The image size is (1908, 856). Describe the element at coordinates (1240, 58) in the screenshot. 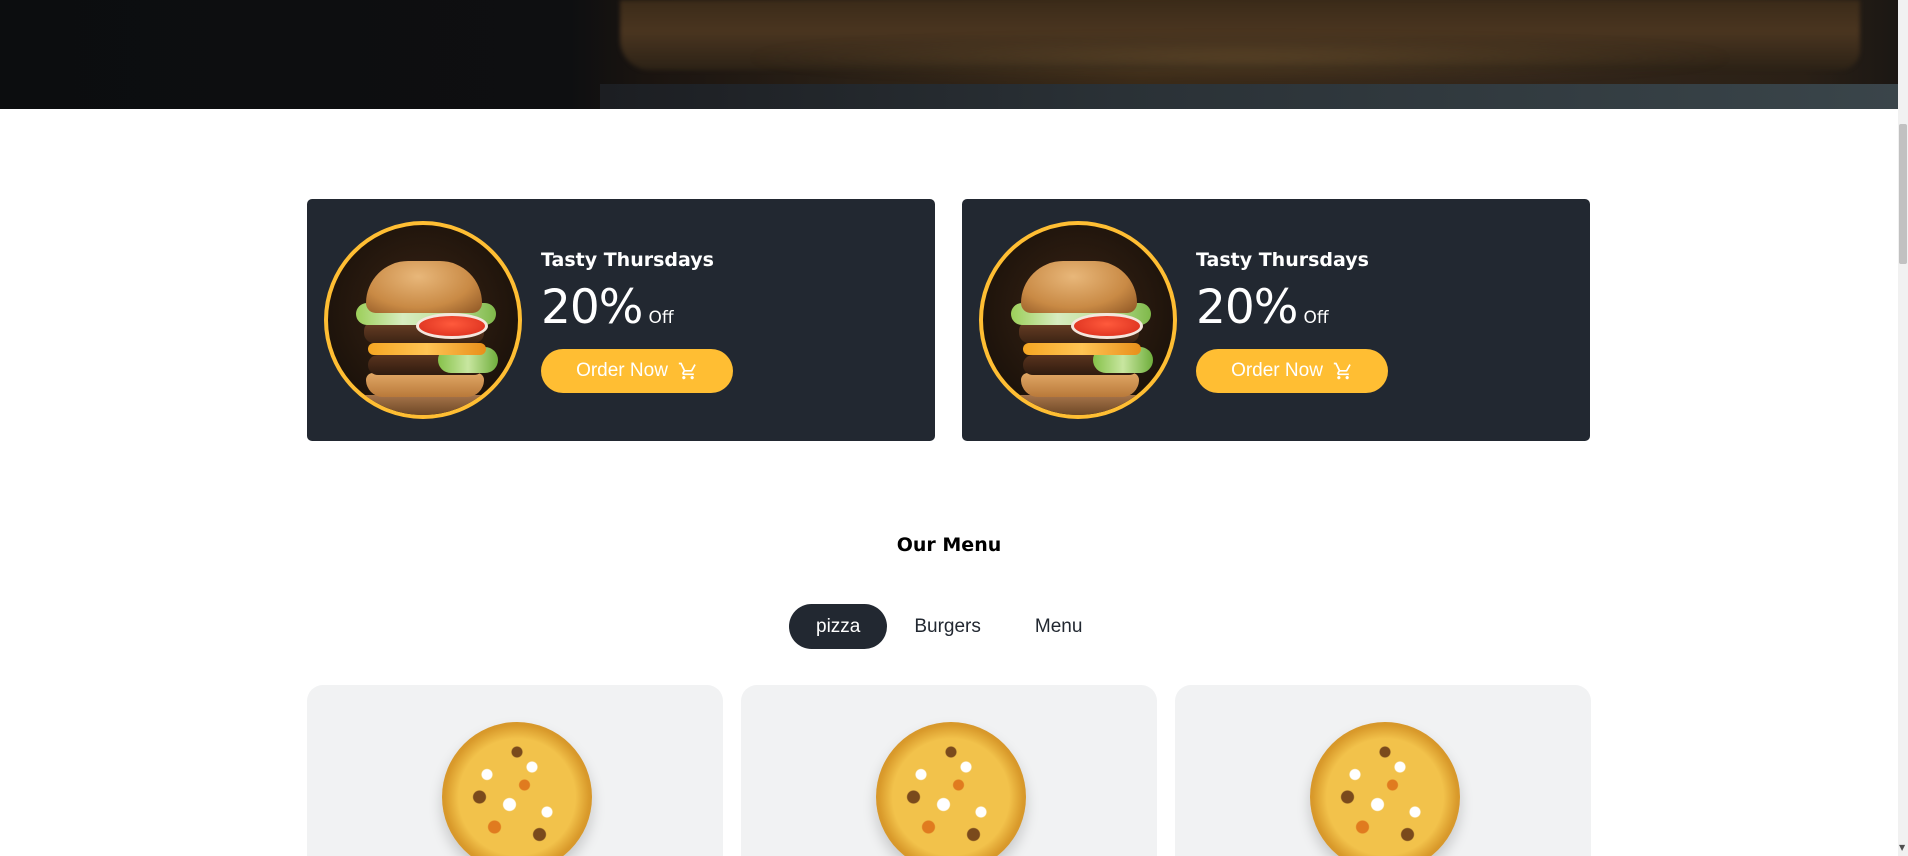

I see `hero-glow` at that location.